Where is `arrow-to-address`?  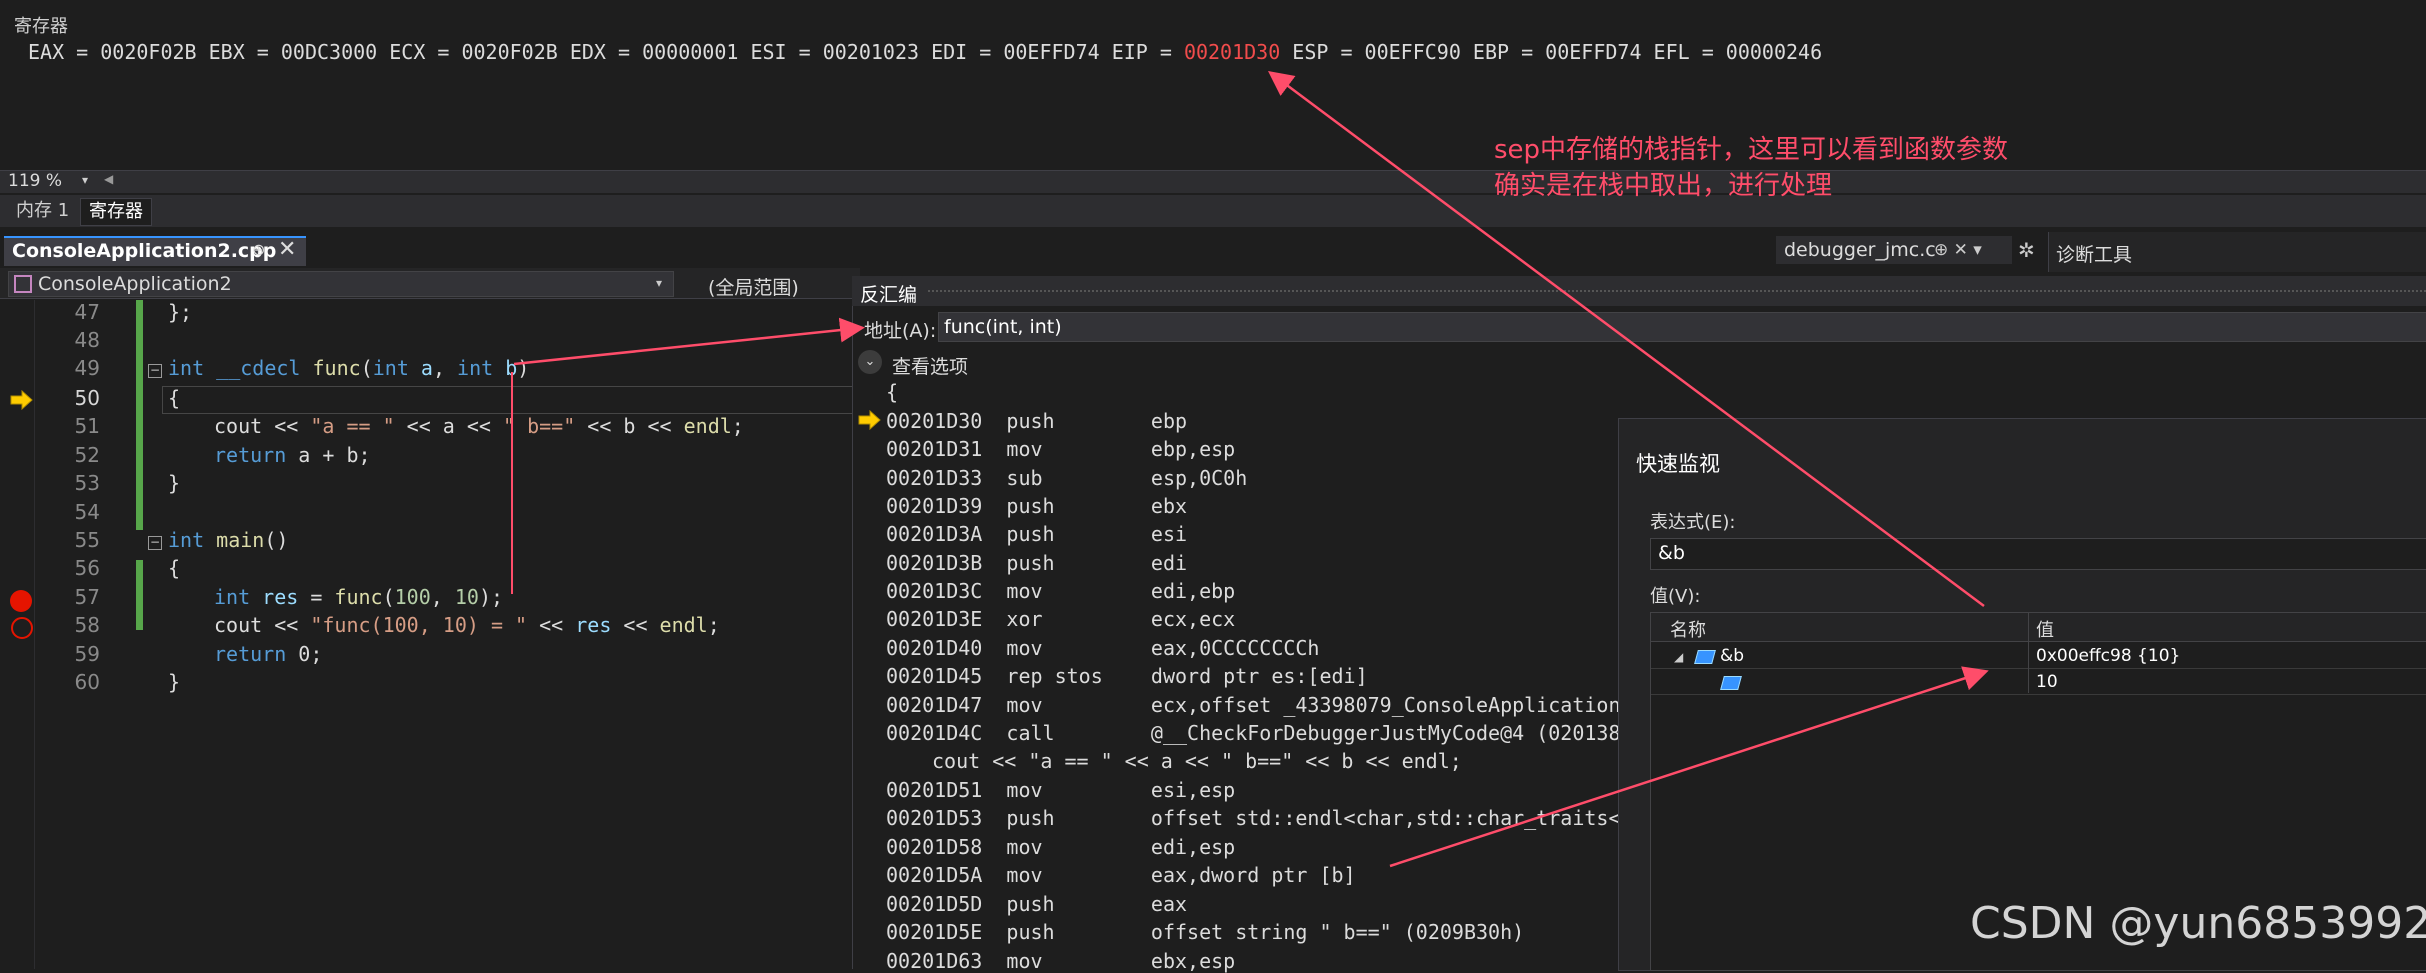 arrow-to-address is located at coordinates (689, 341).